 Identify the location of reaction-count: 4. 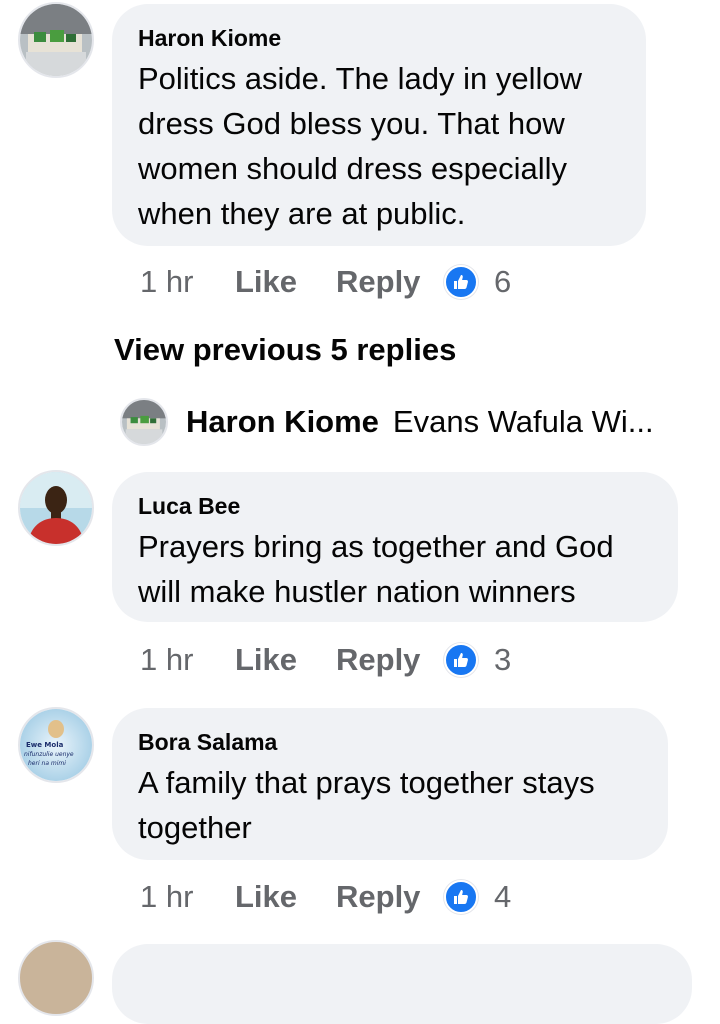
(477, 897).